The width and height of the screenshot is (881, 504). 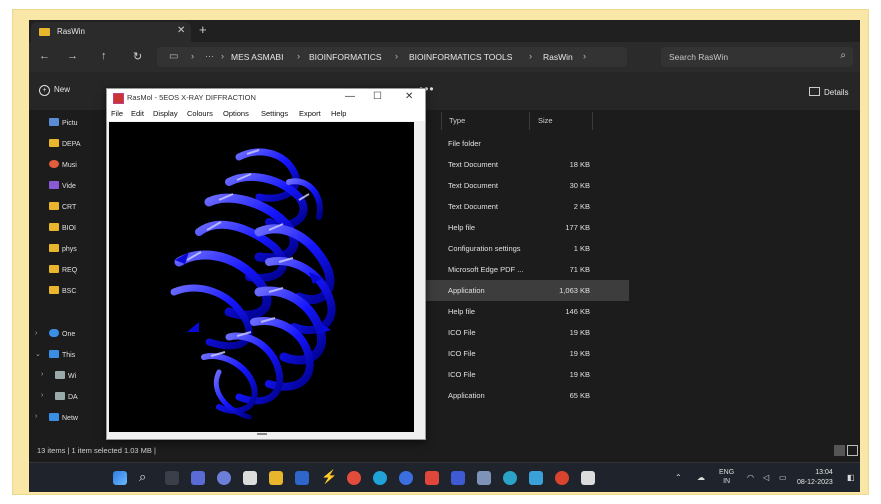 What do you see at coordinates (266, 98) in the screenshot?
I see `rasmol-title-bar: RasMol - 5EOS X-RAY DIFFRACTION — ☐ ✕` at bounding box center [266, 98].